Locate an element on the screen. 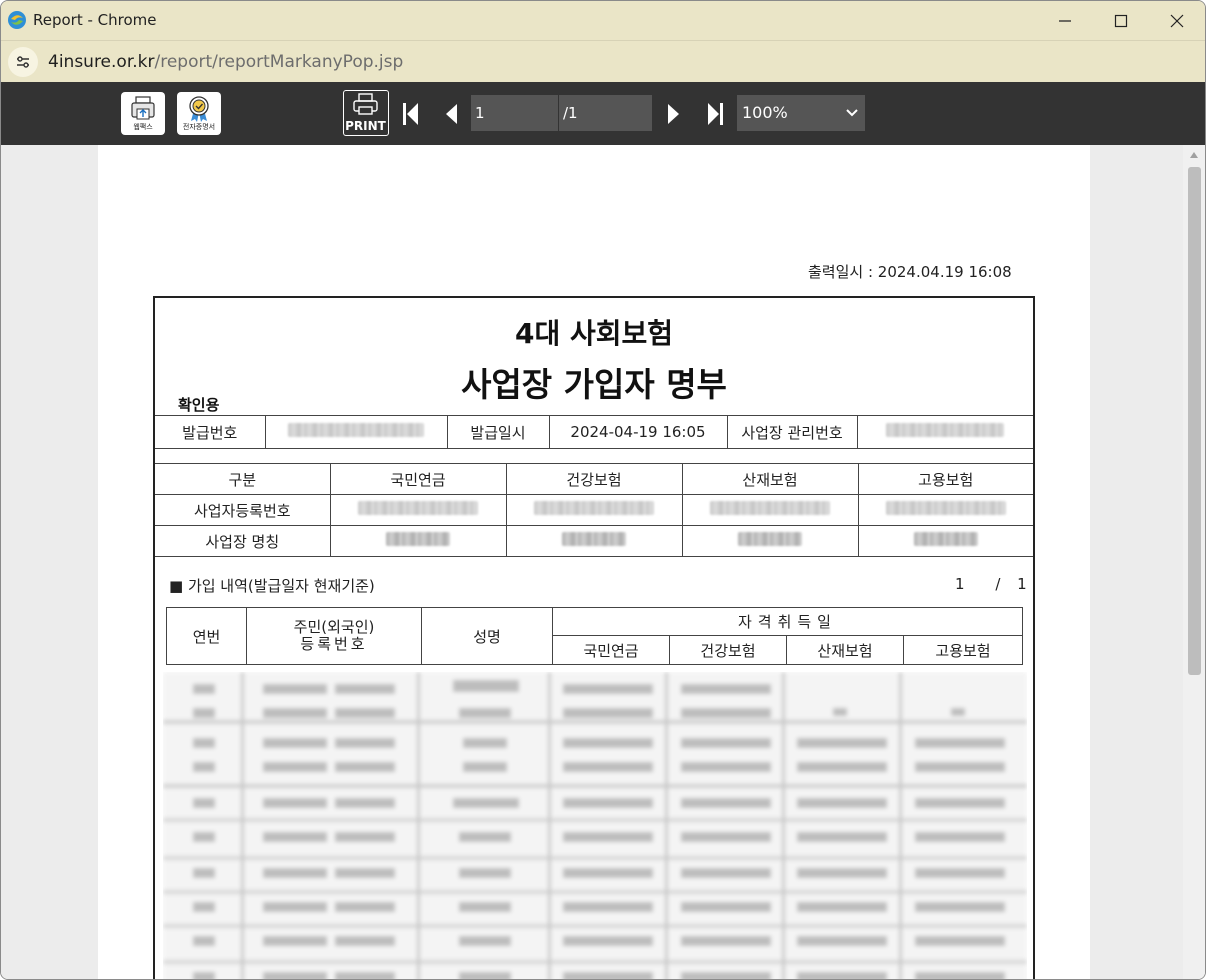  last-page-icon is located at coordinates (715, 114).